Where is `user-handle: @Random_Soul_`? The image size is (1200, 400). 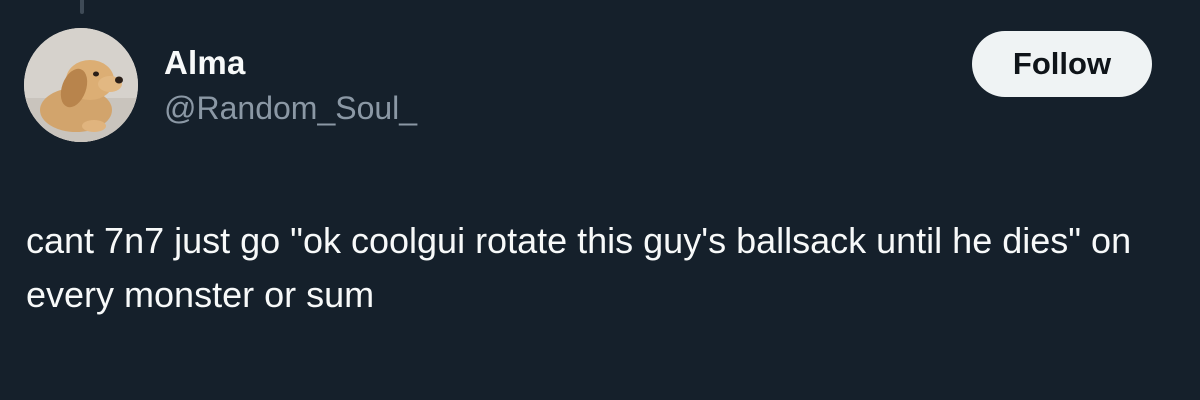 user-handle: @Random_Soul_ is located at coordinates (290, 108).